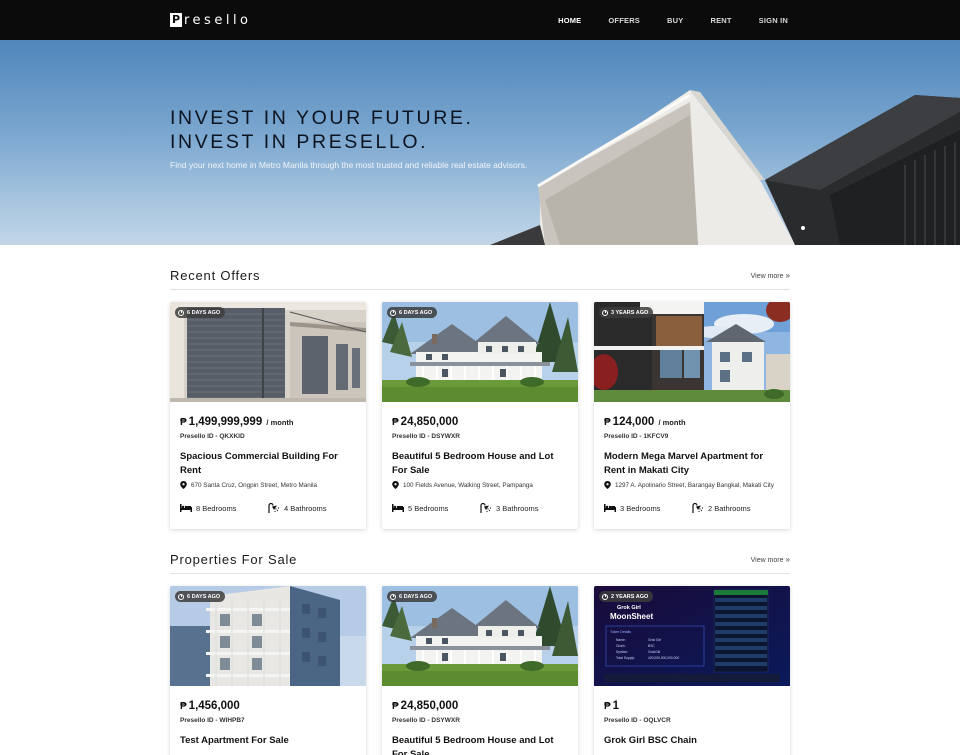 Image resolution: width=960 pixels, height=755 pixels. What do you see at coordinates (651, 646) in the screenshot?
I see `img-row-value: BSC` at bounding box center [651, 646].